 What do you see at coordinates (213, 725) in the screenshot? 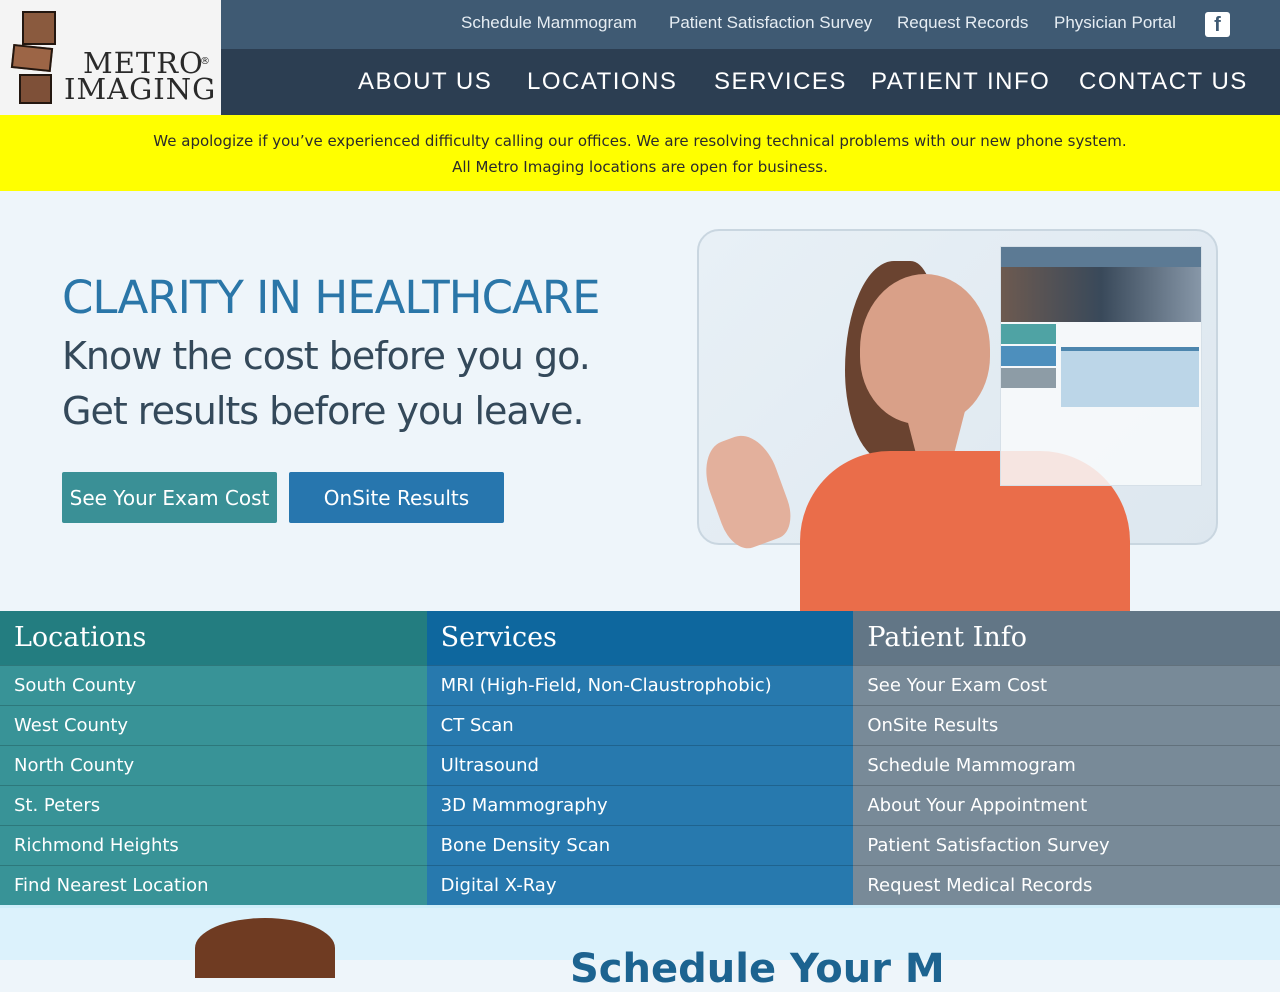
I see `location-link: West County` at bounding box center [213, 725].